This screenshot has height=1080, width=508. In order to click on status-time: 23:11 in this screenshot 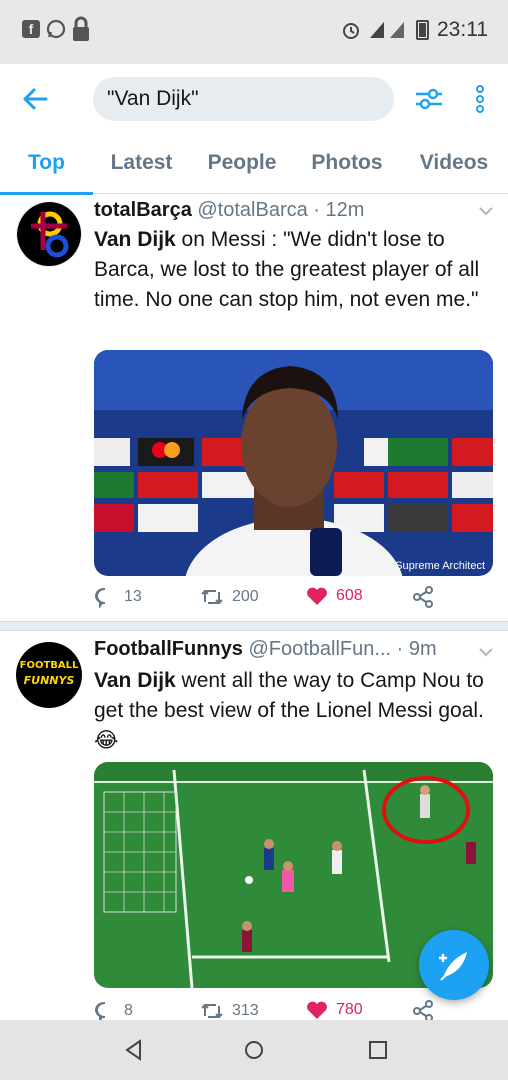, I will do `click(462, 29)`.